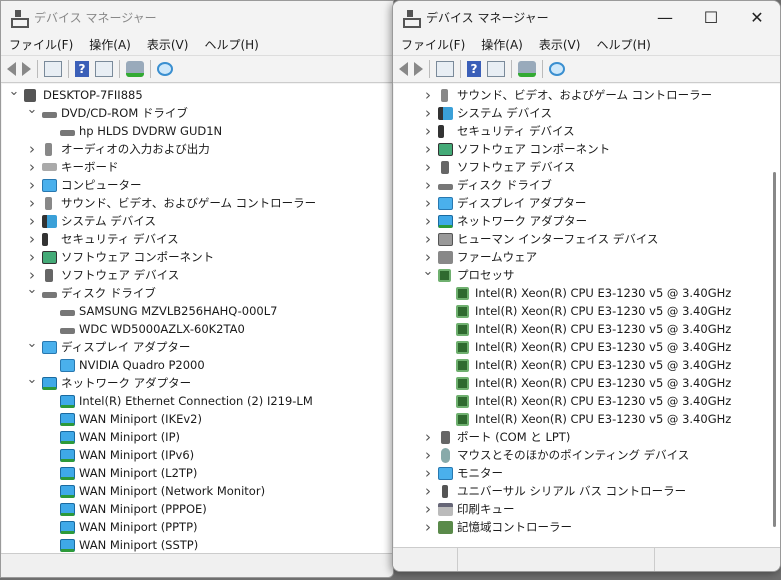 The width and height of the screenshot is (781, 580). What do you see at coordinates (191, 329) in the screenshot?
I see `tree-item: WDC WD5000AZLX-60K2TA0` at bounding box center [191, 329].